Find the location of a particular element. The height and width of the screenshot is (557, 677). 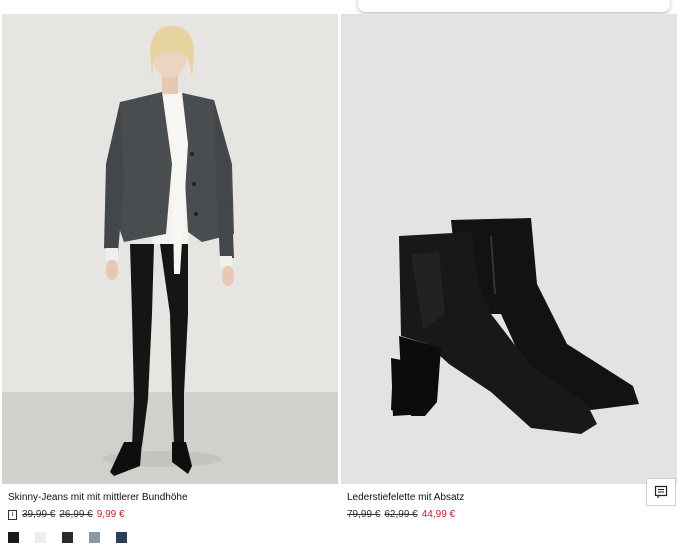

sale-price: 44,99 € is located at coordinates (438, 514).